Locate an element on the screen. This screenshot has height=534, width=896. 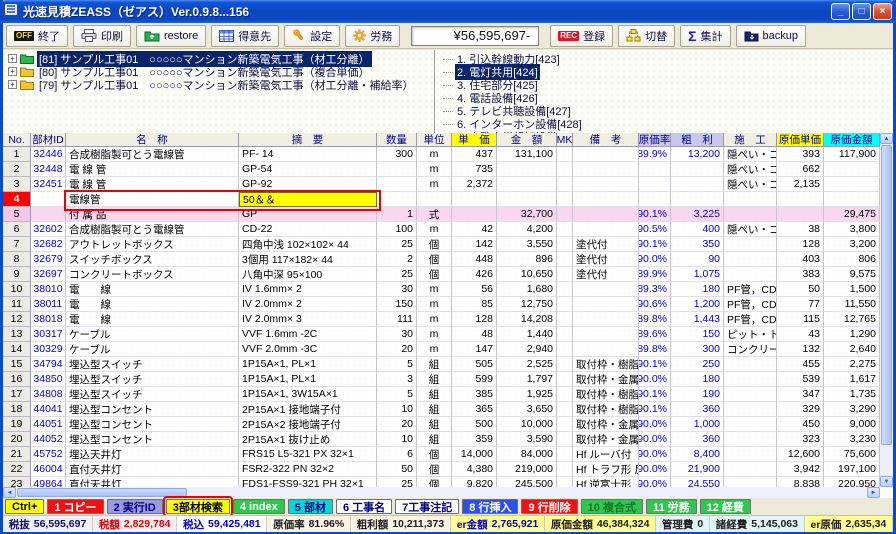
row-number-cell: 14 is located at coordinates (17, 349).